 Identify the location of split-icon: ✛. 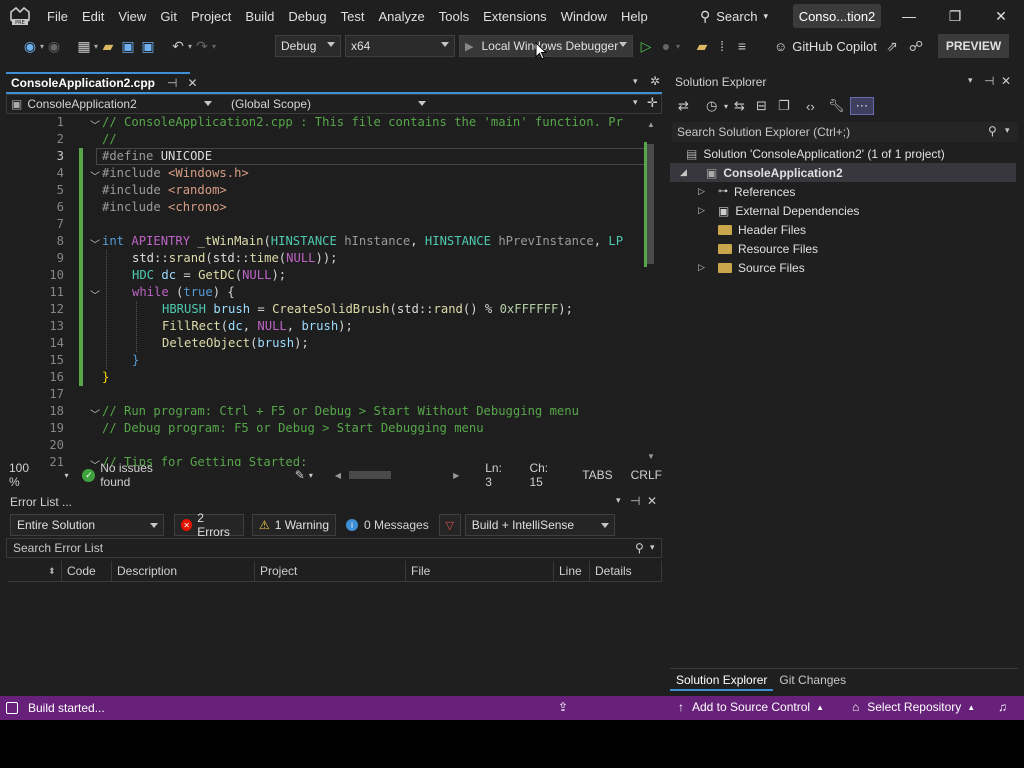
(652, 103).